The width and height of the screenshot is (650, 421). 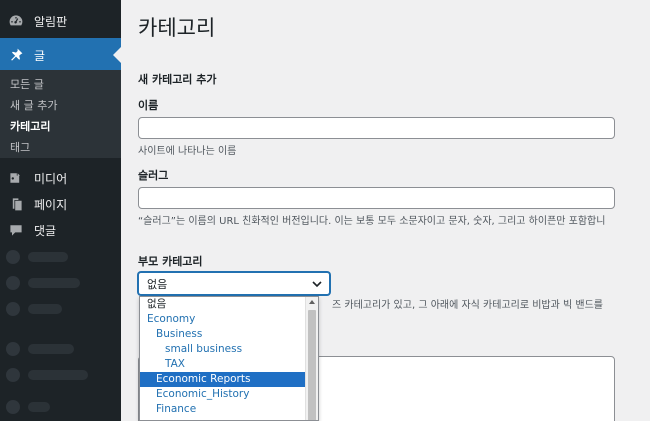 What do you see at coordinates (467, 305) in the screenshot?
I see `parent-description: 즈 카테고리가 있고, 그 아래에 자식 카테고리로 비밥과 빅 밴드를` at bounding box center [467, 305].